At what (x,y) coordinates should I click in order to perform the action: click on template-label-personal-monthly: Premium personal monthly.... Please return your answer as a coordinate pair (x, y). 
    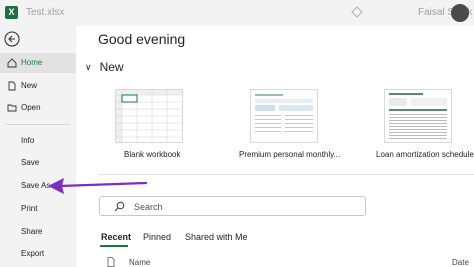
    Looking at the image, I should click on (289, 154).